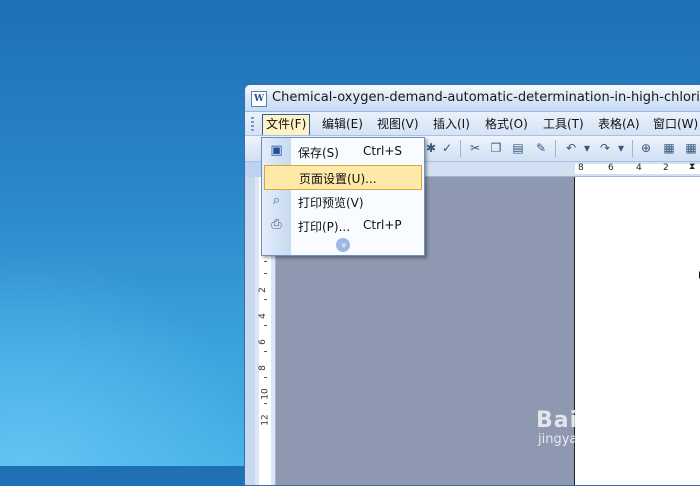 This screenshot has width=700, height=486. What do you see at coordinates (451, 124) in the screenshot?
I see `menu-insert: 插入(I)` at bounding box center [451, 124].